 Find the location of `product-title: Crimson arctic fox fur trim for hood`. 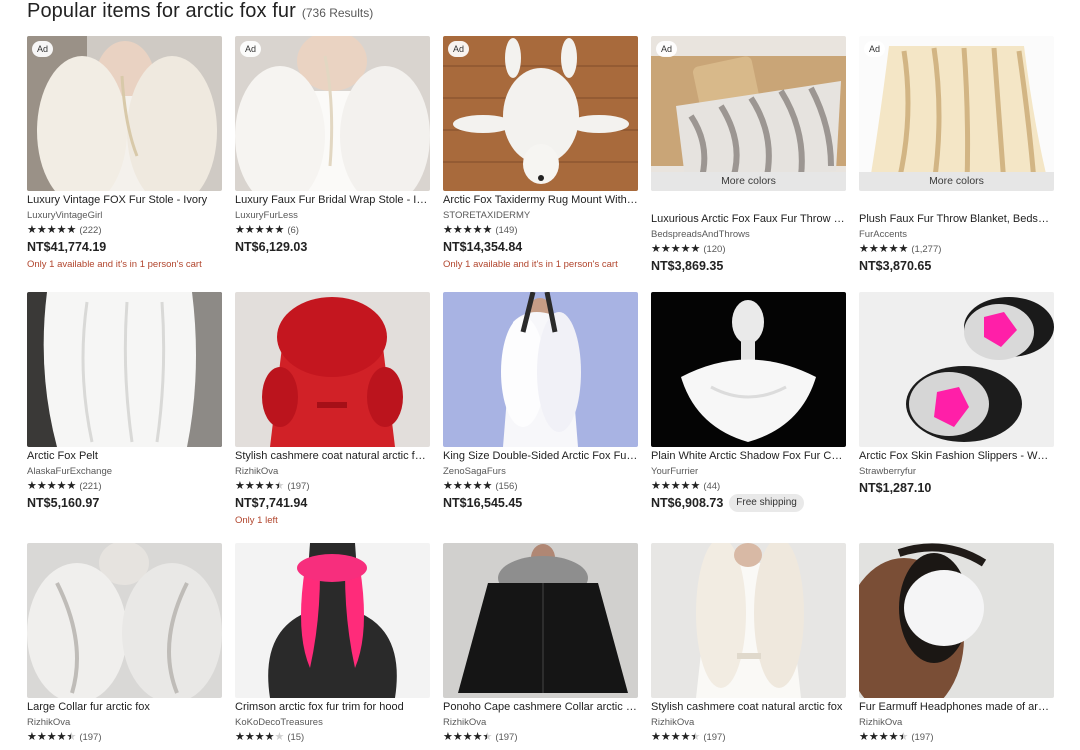

product-title: Crimson arctic fox fur trim for hood is located at coordinates (332, 707).